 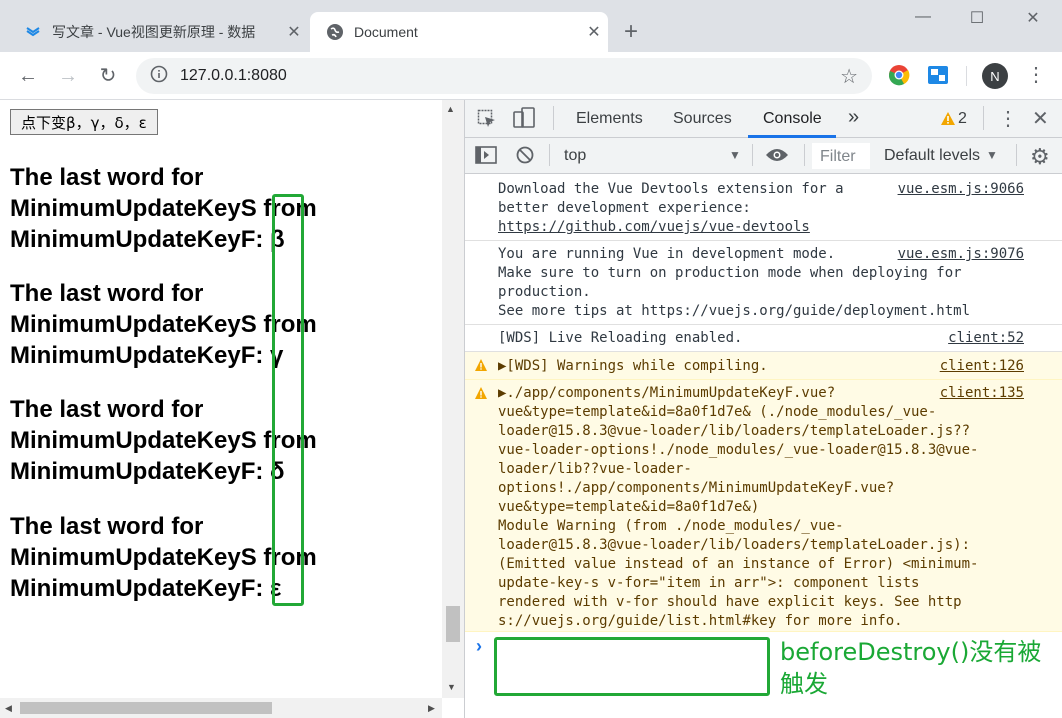 I want to click on eye-icon, so click(x=777, y=157).